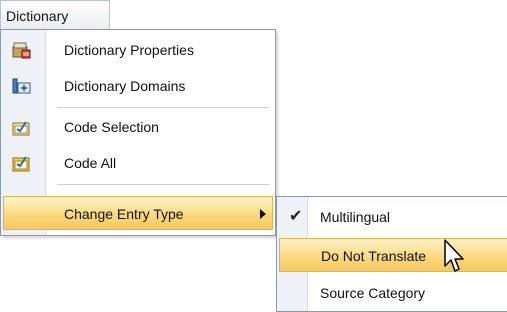  Describe the element at coordinates (296, 216) in the screenshot. I see `check-icon: ✔` at that location.